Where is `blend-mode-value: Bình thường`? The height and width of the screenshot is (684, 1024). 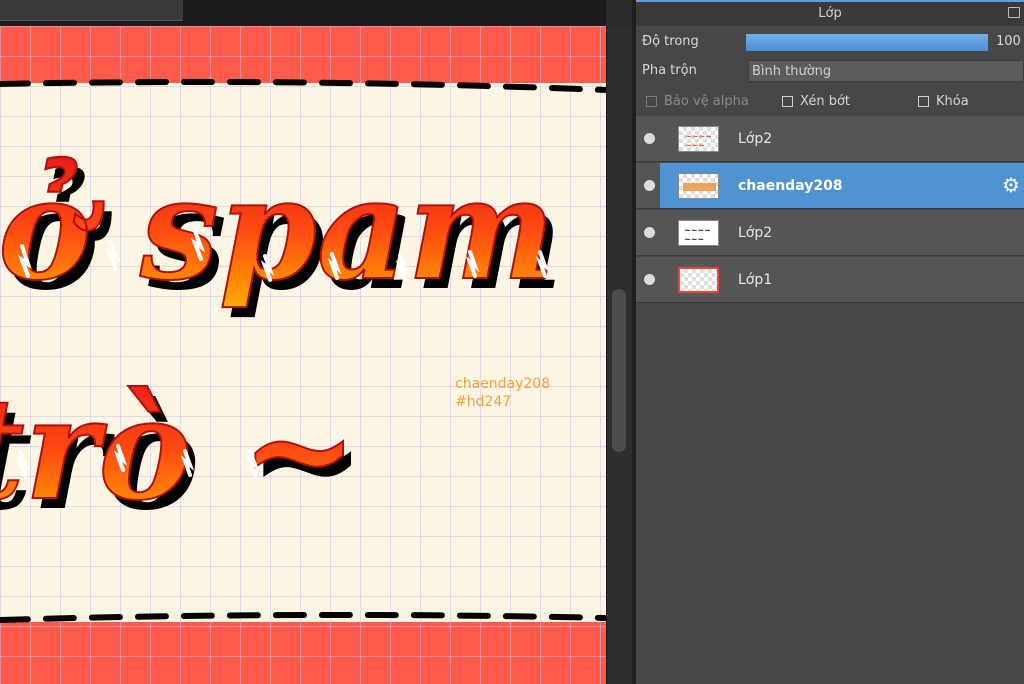 blend-mode-value: Bình thường is located at coordinates (792, 71).